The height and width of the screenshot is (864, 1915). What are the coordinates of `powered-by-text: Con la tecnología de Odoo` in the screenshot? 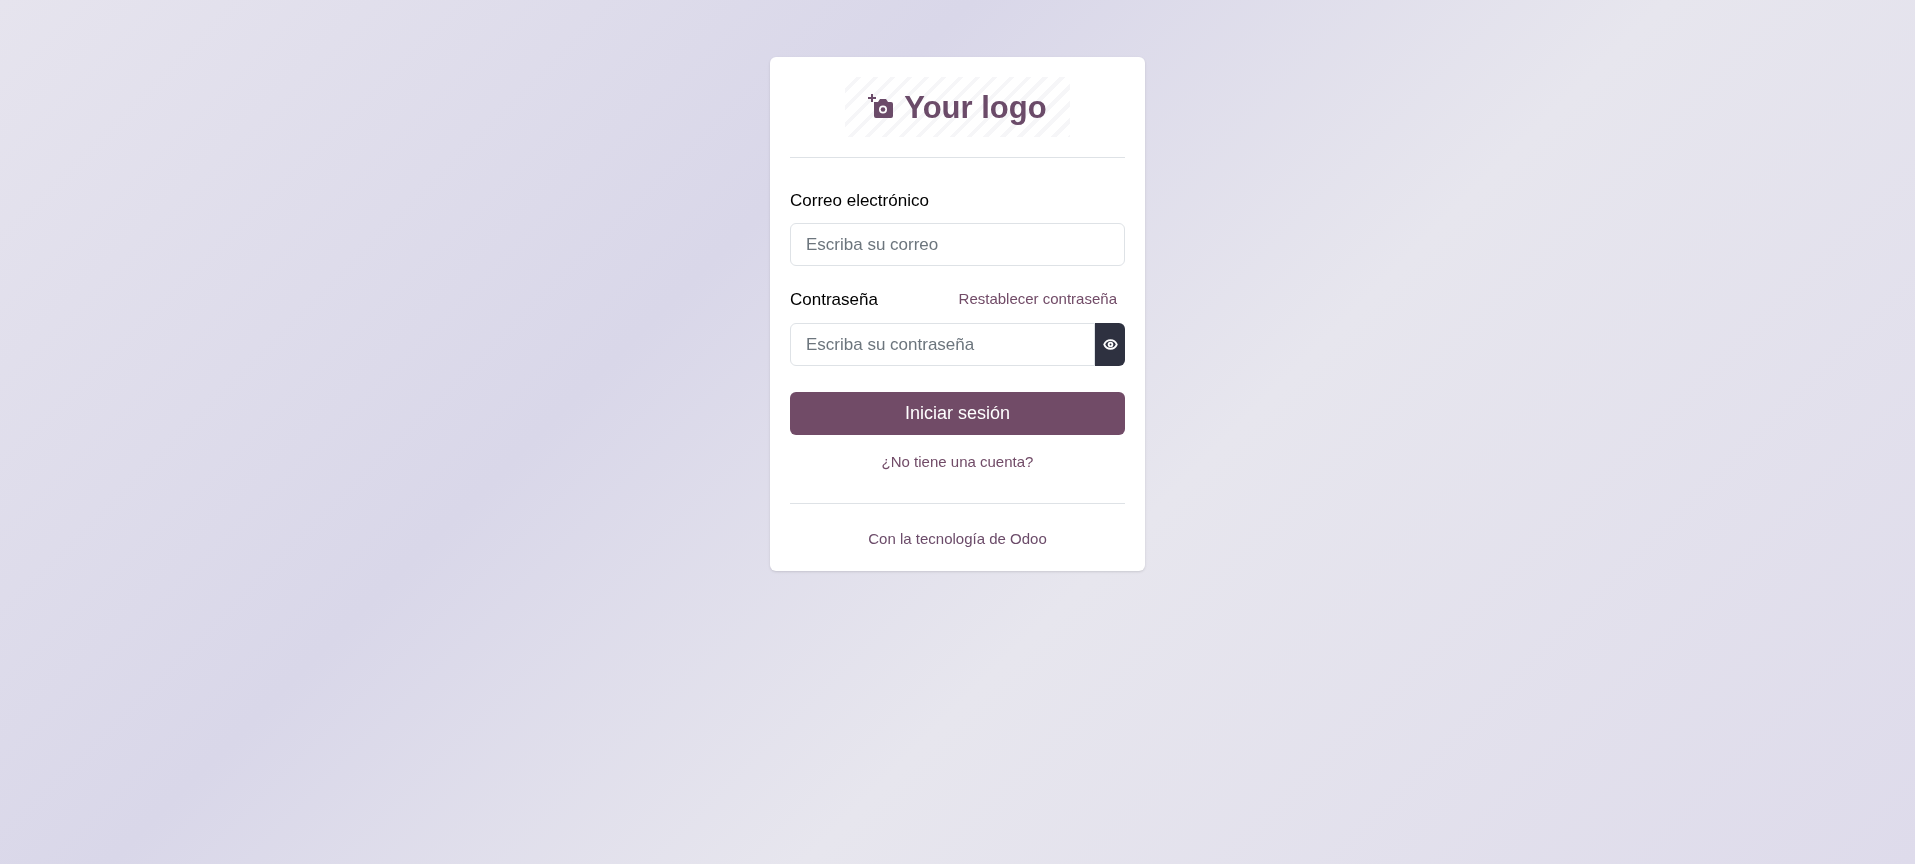 It's located at (957, 539).